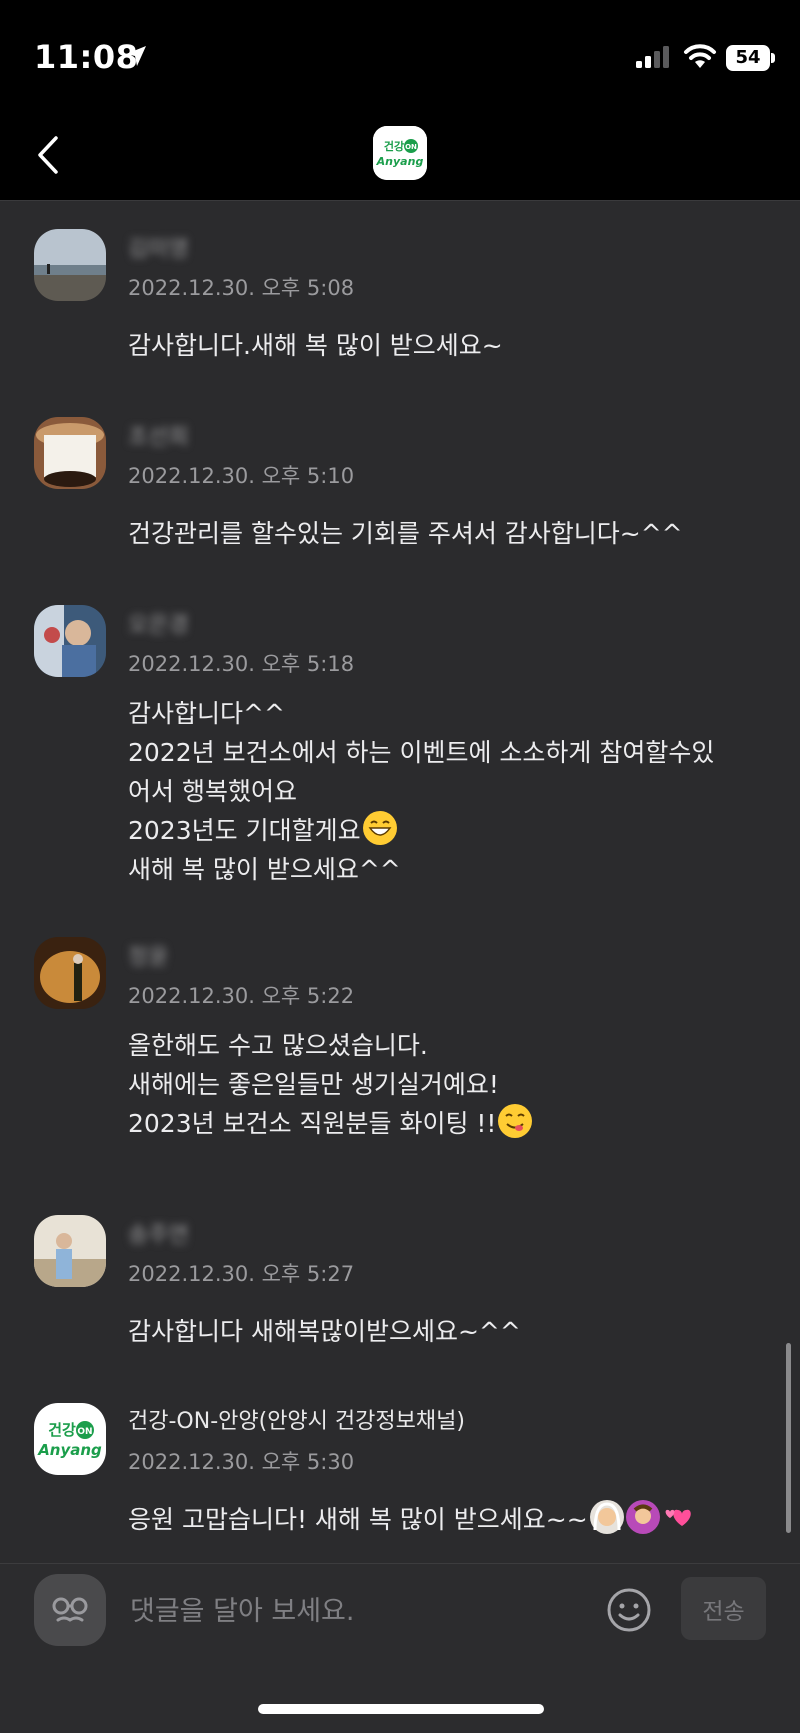 This screenshot has height=1733, width=800. I want to click on battery-level: 54, so click(748, 57).